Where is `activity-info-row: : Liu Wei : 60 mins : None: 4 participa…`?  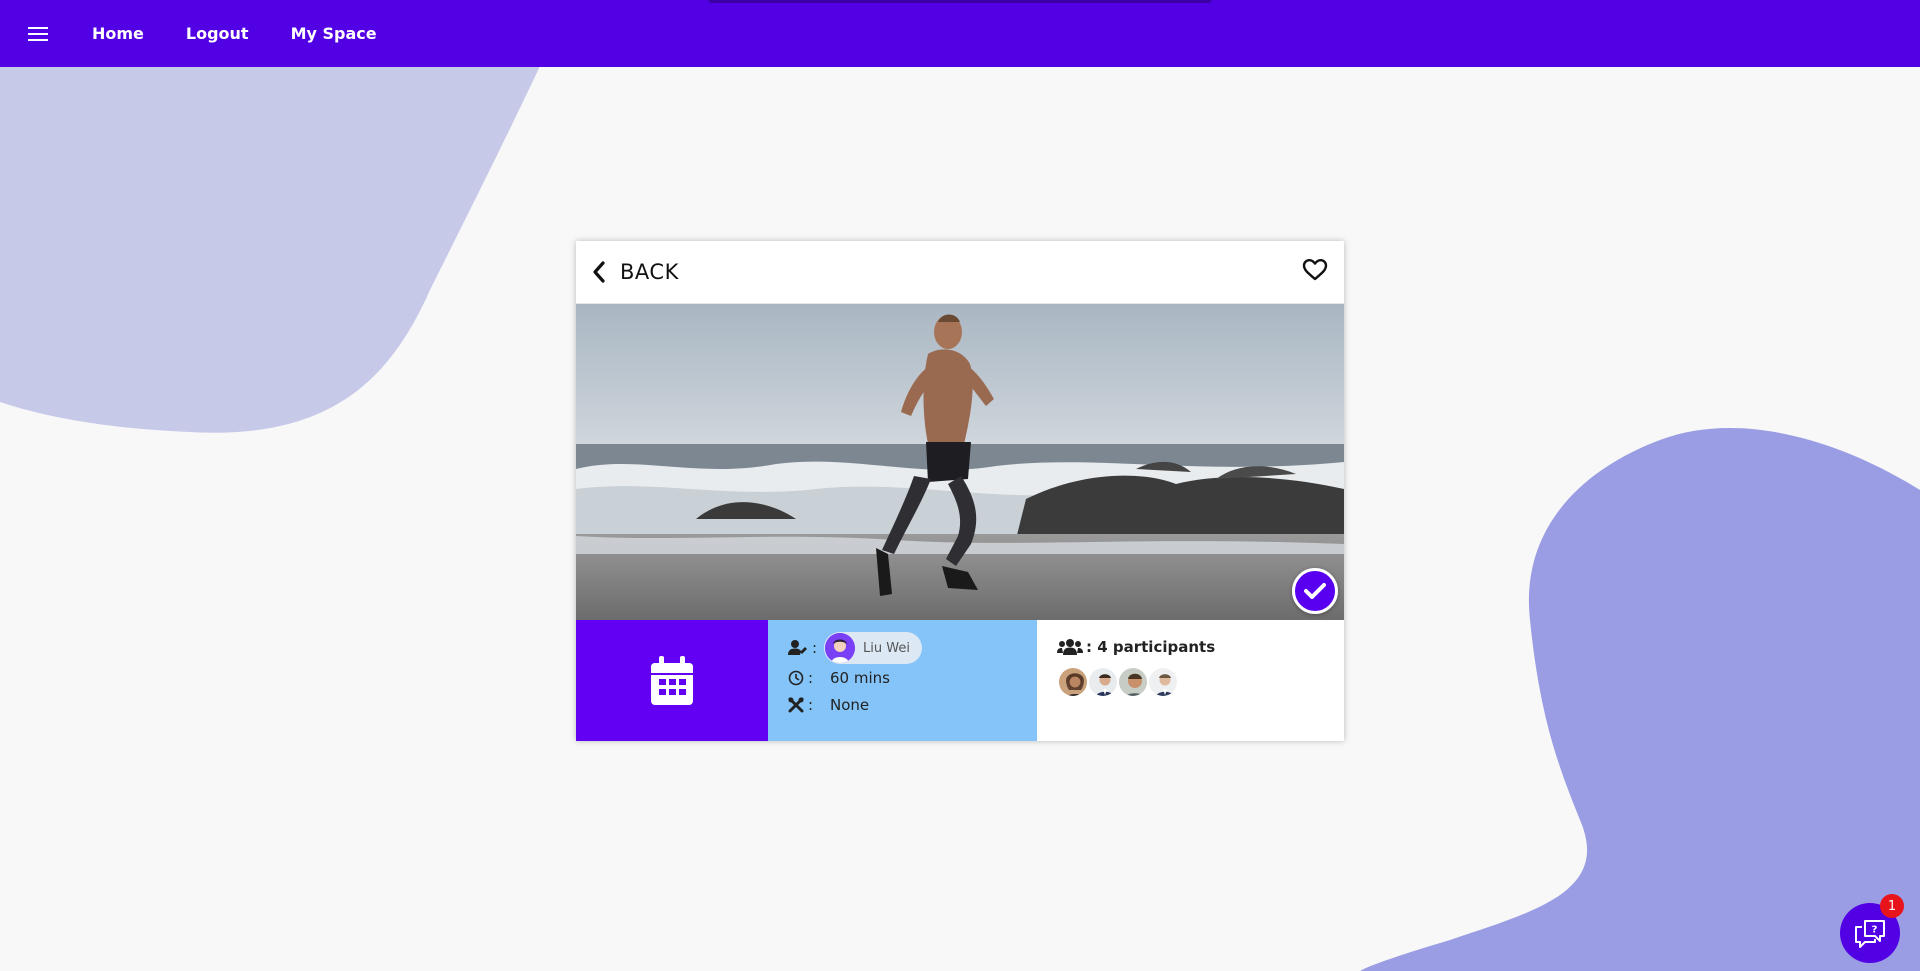
activity-info-row: : Liu Wei : 60 mins : None: 4 participa… is located at coordinates (960, 680).